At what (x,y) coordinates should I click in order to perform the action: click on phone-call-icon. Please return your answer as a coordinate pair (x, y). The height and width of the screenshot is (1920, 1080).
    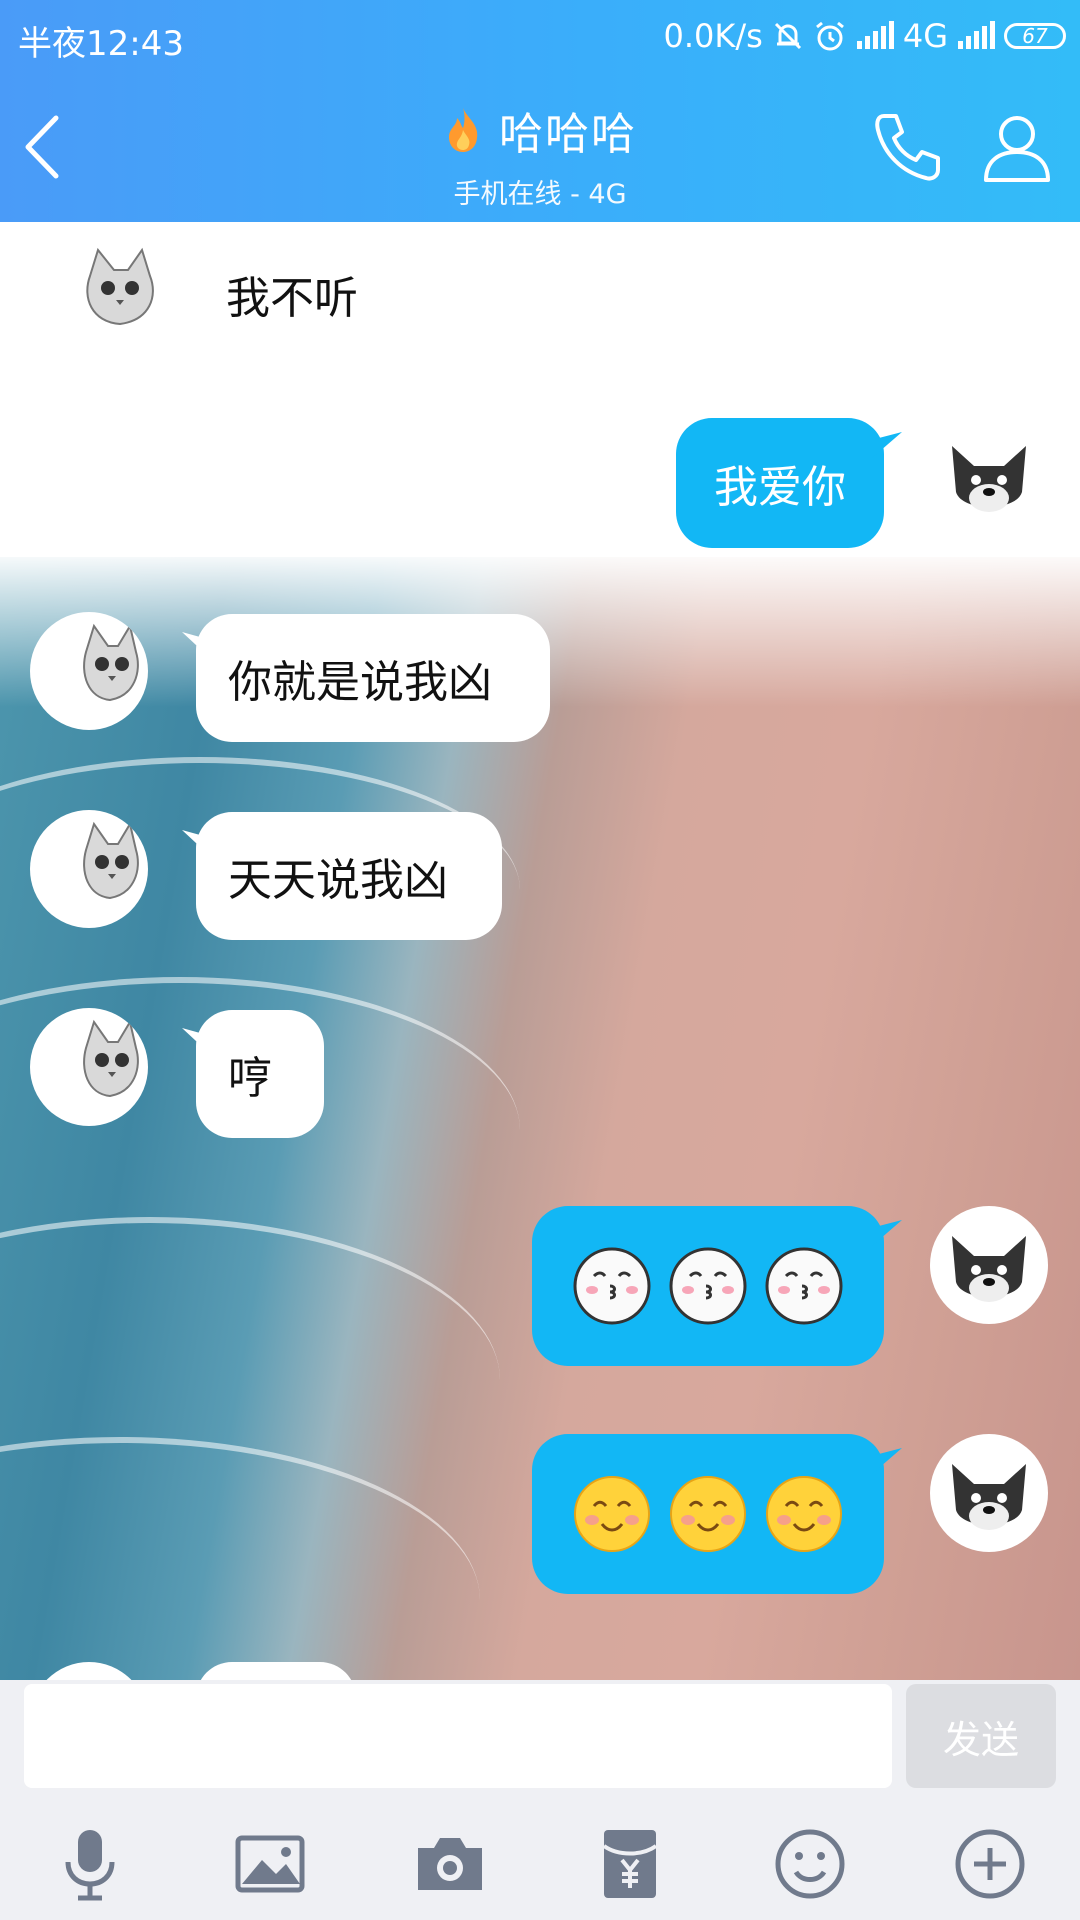
    Looking at the image, I should click on (909, 147).